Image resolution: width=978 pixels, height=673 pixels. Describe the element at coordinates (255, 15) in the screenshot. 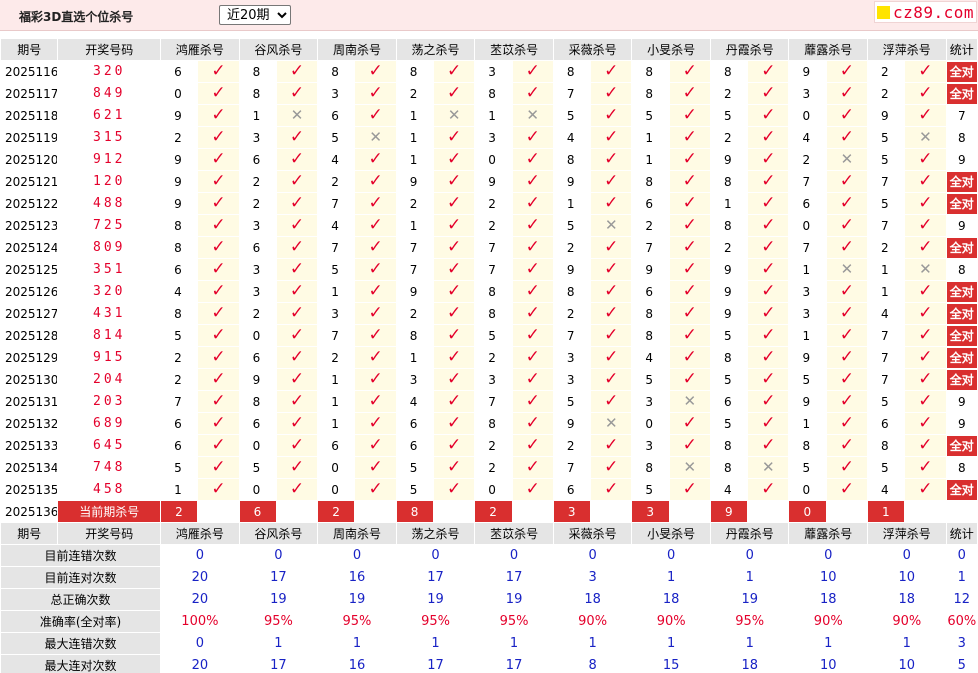

I see `range-select: 近20期` at that location.